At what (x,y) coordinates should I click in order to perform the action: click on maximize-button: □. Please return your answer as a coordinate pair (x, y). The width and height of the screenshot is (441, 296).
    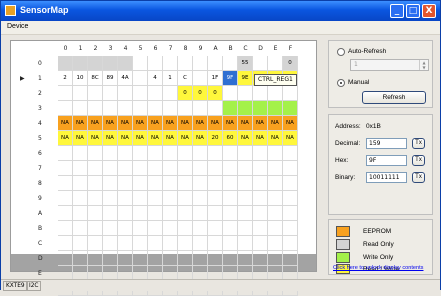
    Looking at the image, I should click on (413, 11).